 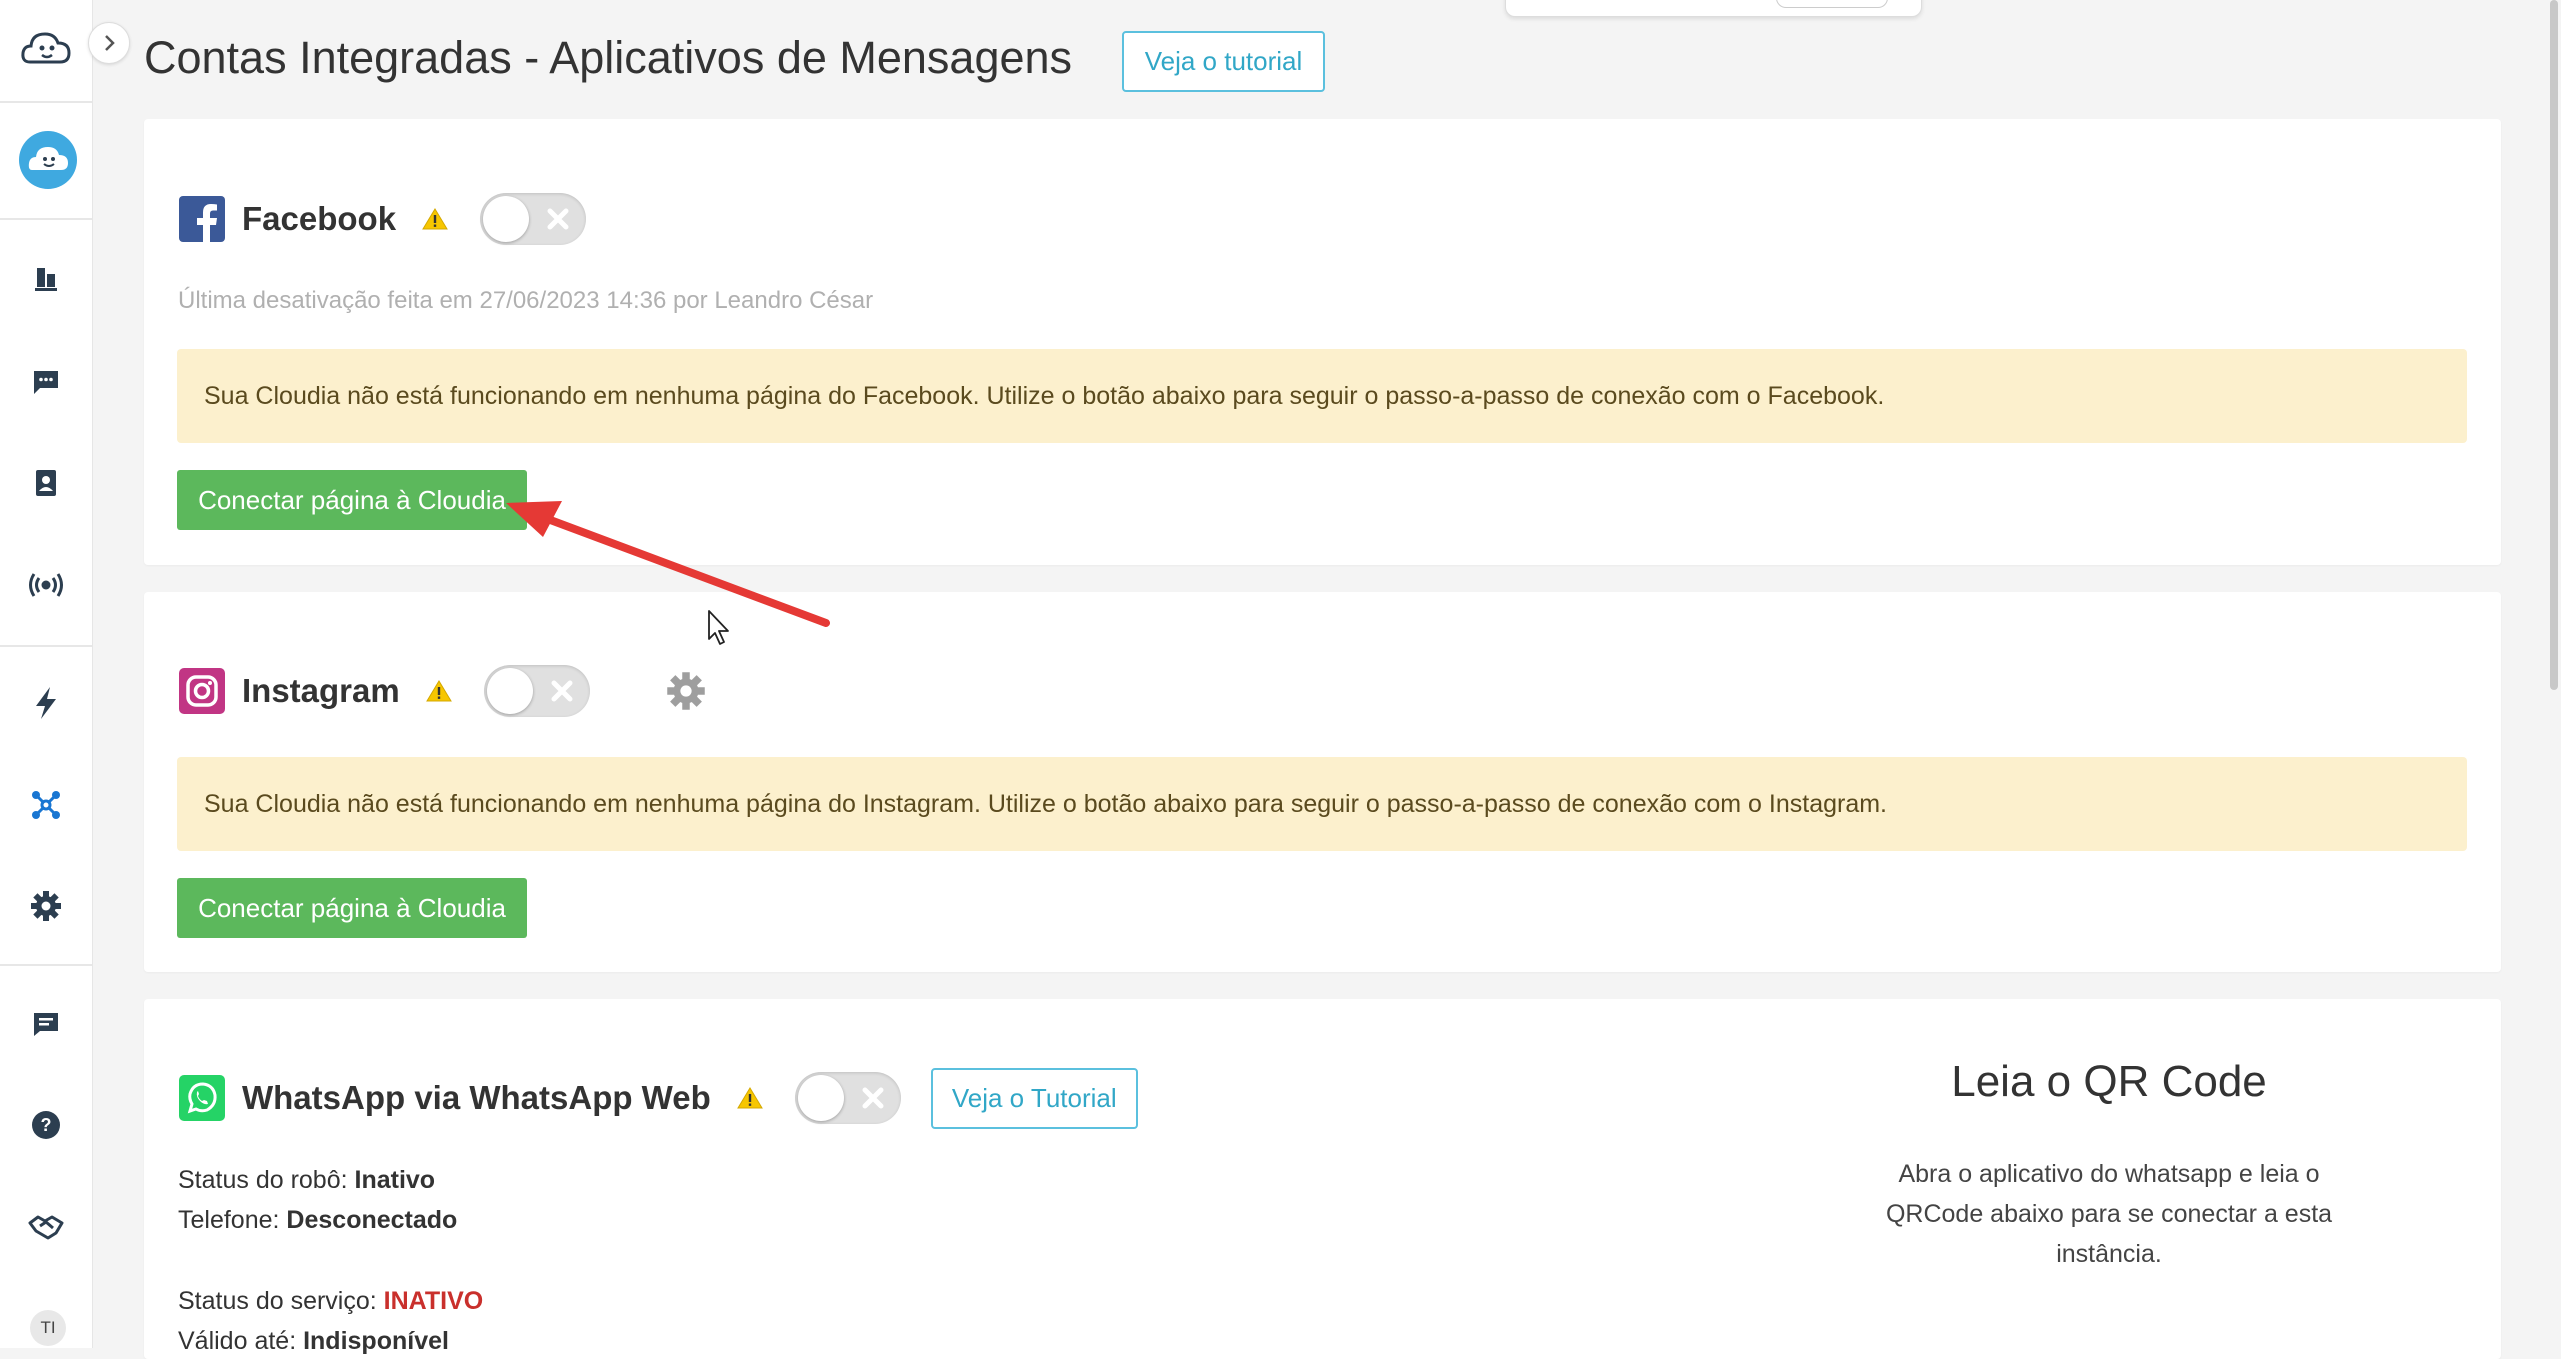 I want to click on qr-title: Leia o QR Code, so click(x=2109, y=1081).